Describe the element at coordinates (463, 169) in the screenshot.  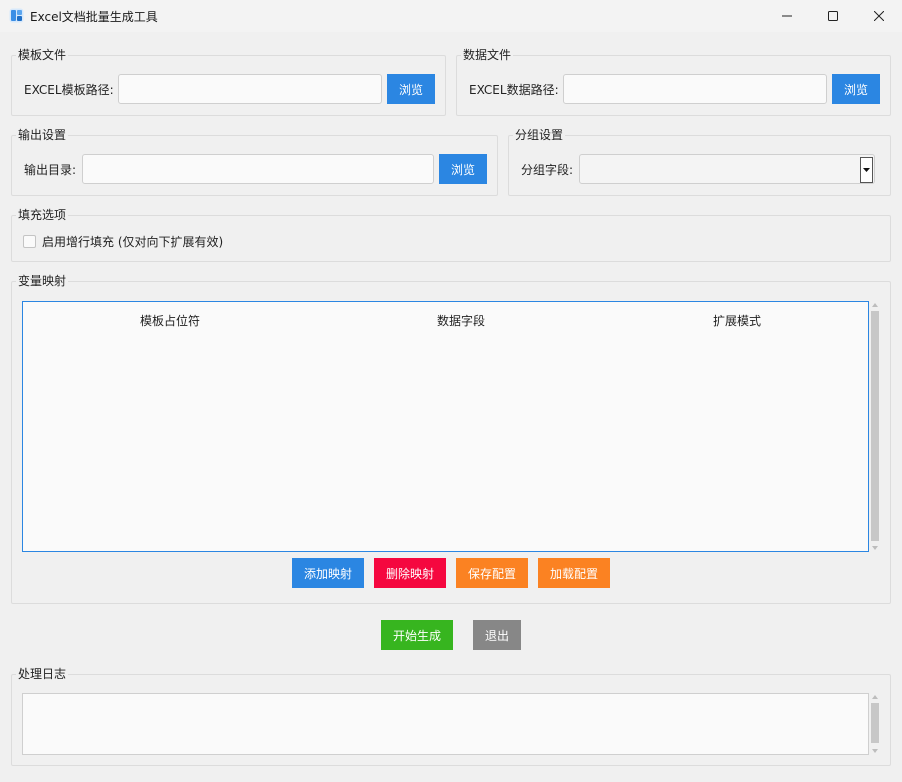
I see `output-browse-button: 浏览` at that location.